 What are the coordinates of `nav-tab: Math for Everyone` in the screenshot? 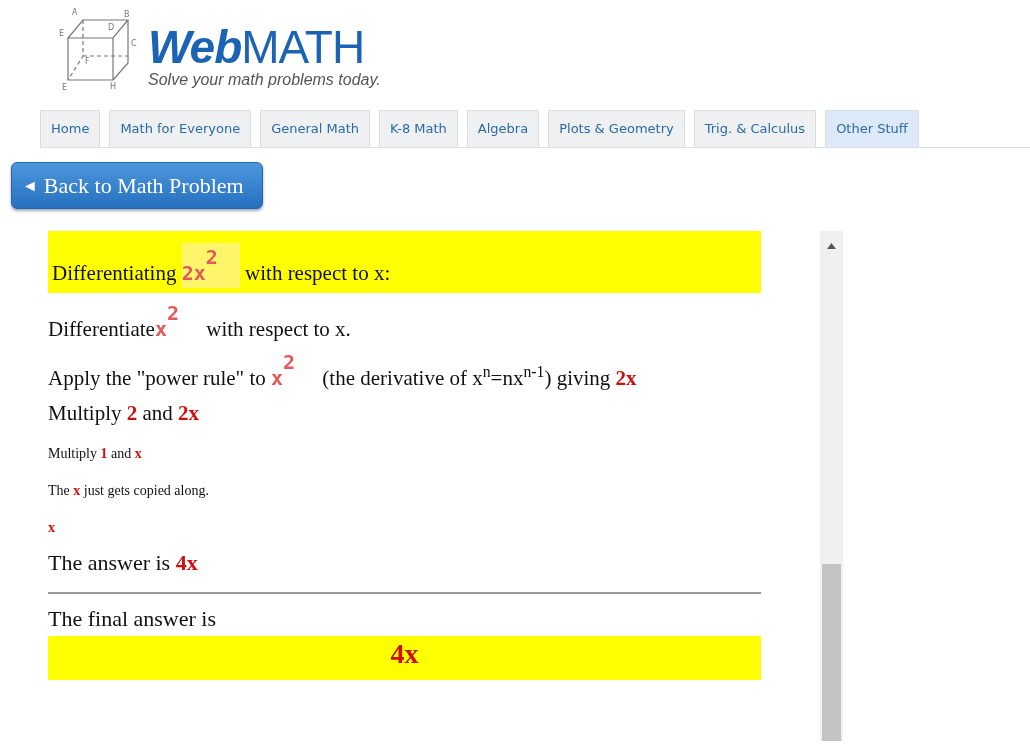 It's located at (180, 128).